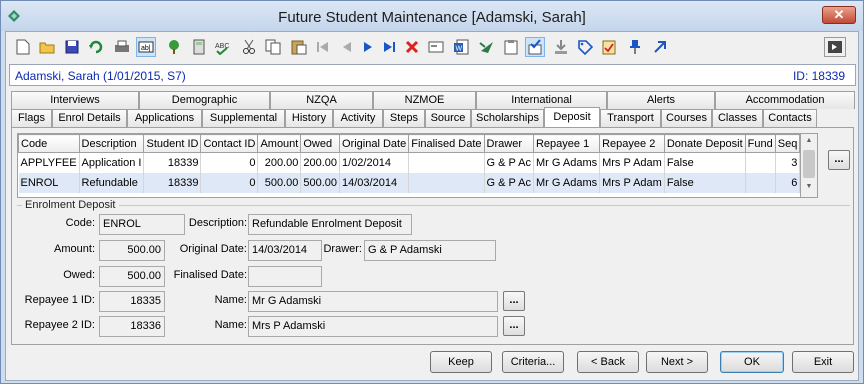  What do you see at coordinates (823, 362) in the screenshot?
I see `exit-button: Exit` at bounding box center [823, 362].